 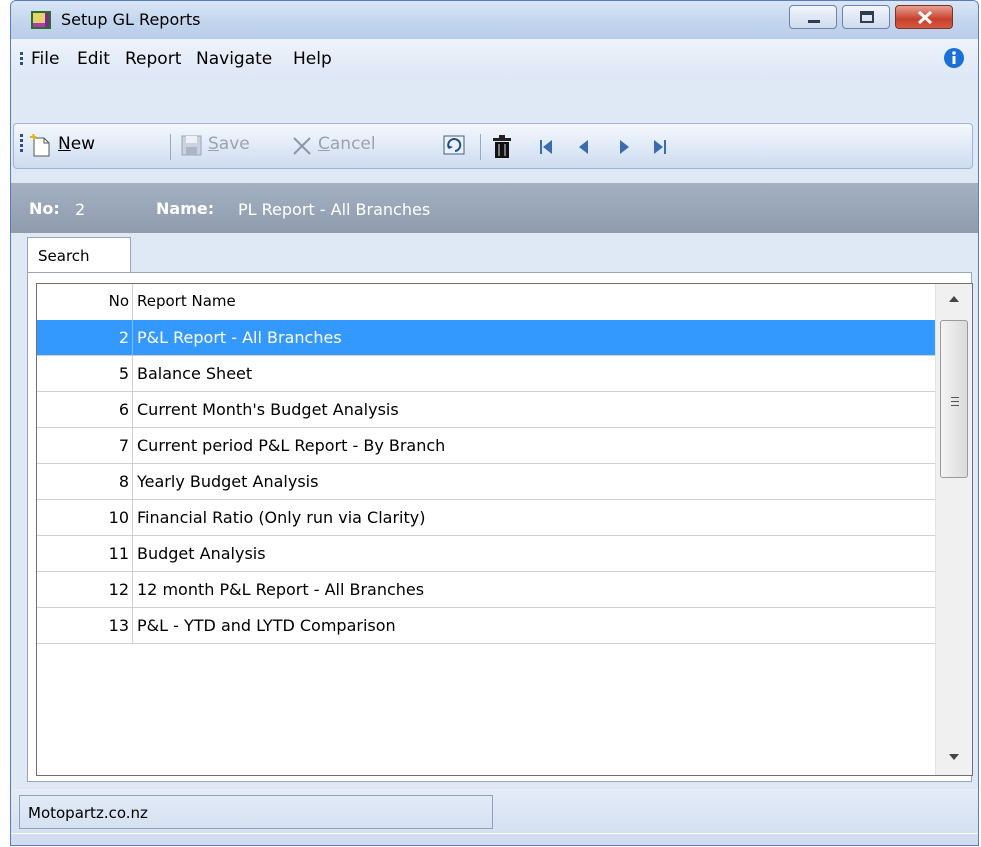 I want to click on row-report-name: Financial Ratio (Only run via Clarity), so click(x=281, y=517).